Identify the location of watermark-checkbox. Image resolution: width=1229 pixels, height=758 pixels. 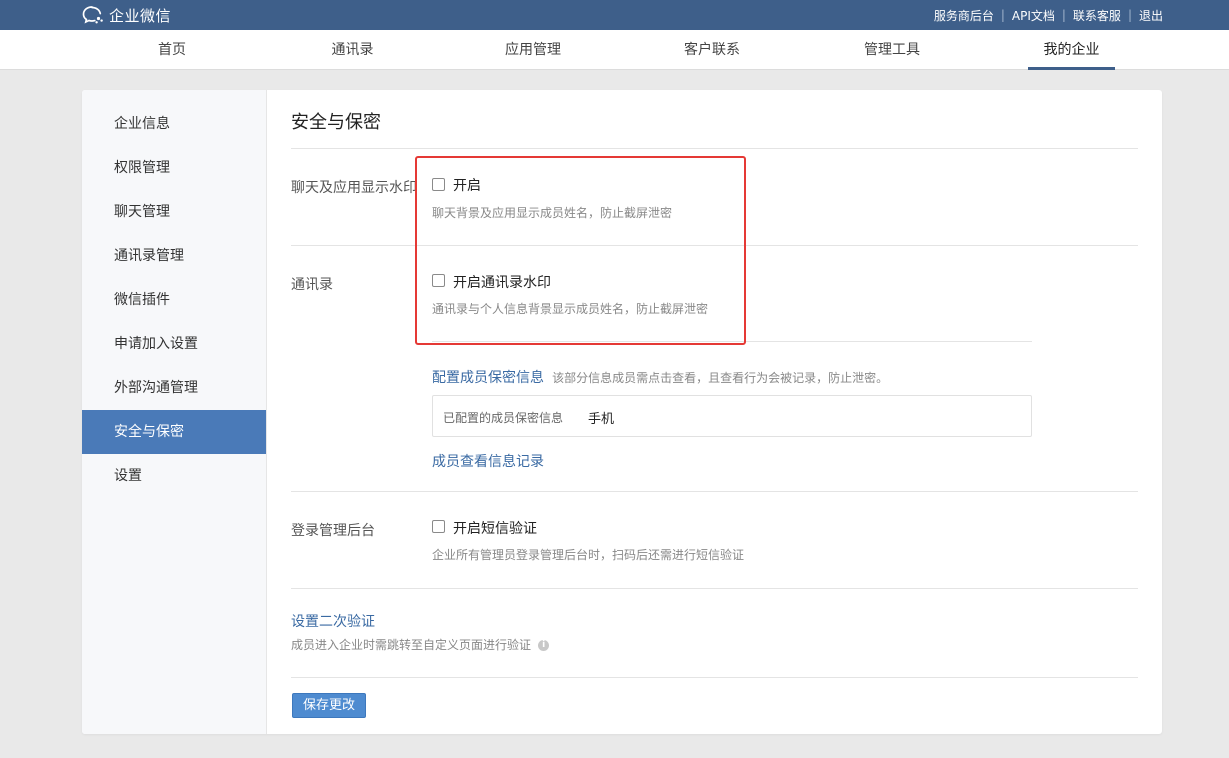
(438, 184).